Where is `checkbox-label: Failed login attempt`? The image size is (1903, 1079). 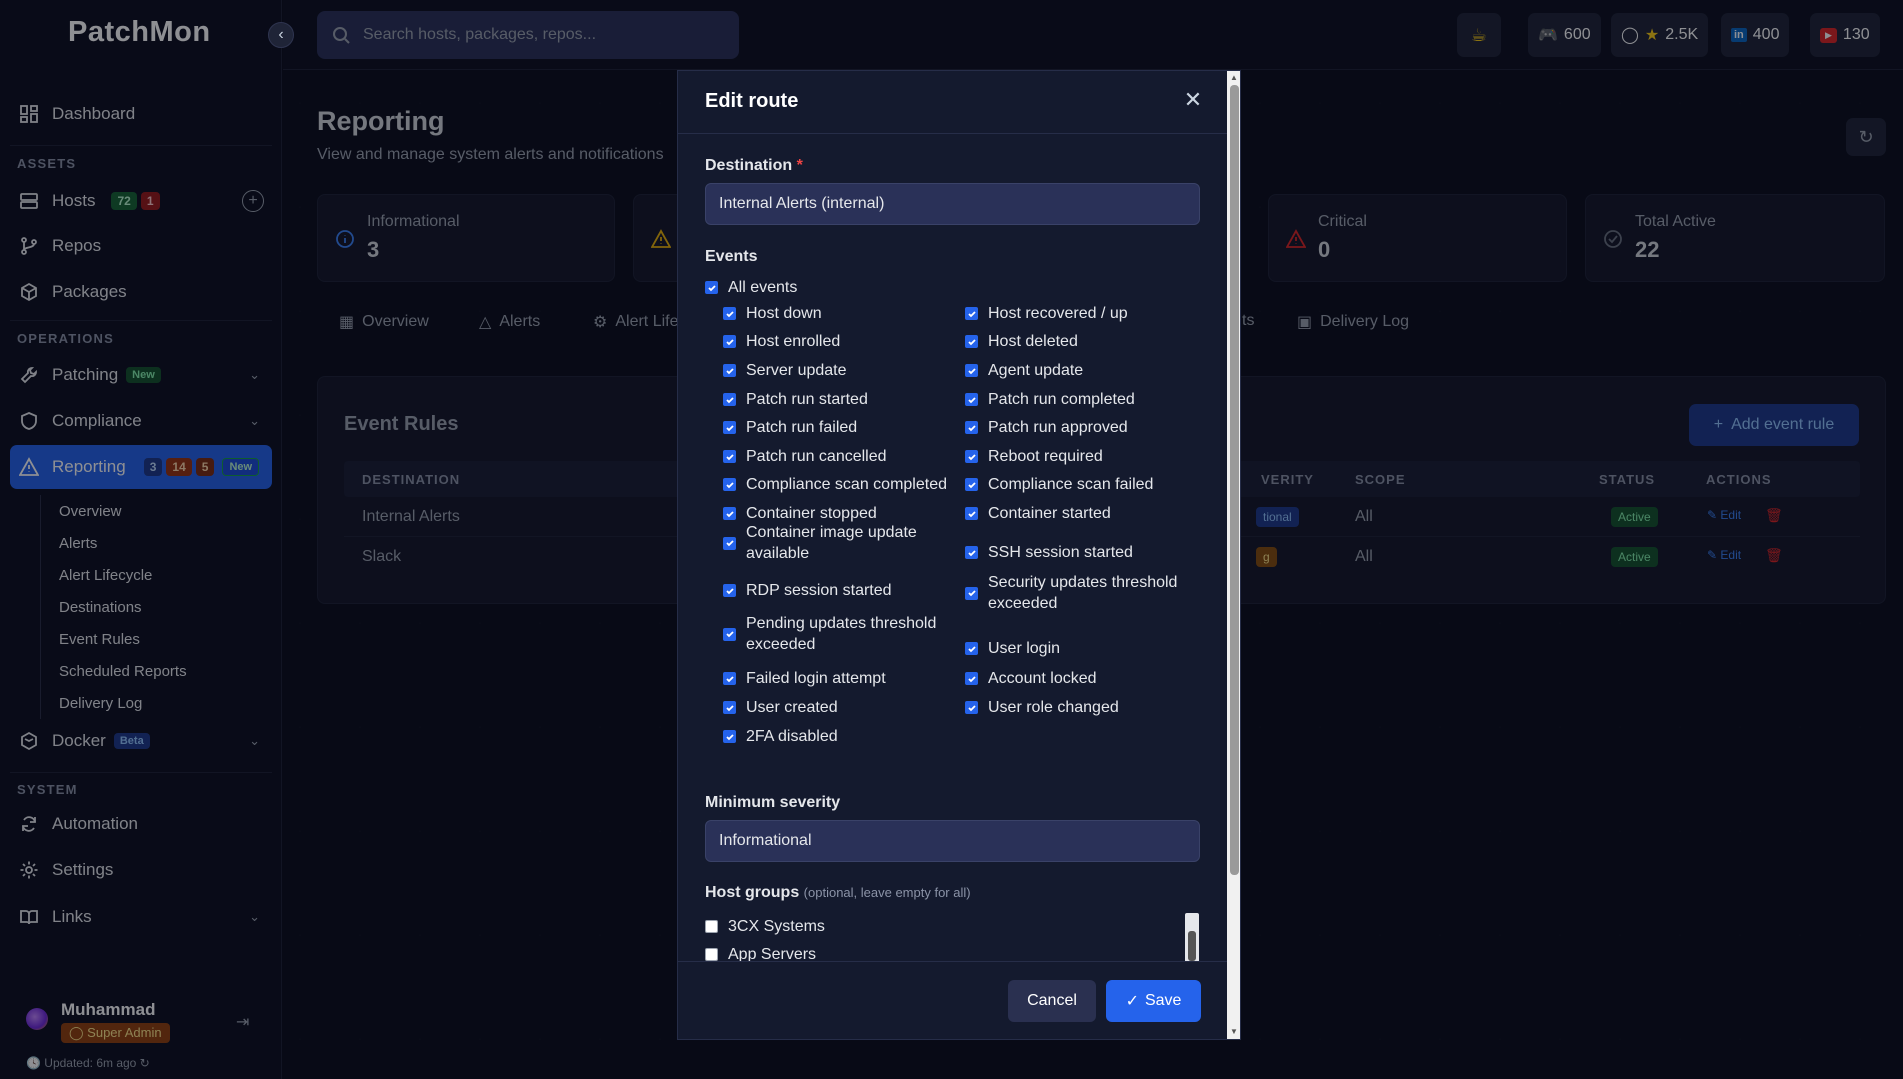 checkbox-label: Failed login attempt is located at coordinates (816, 678).